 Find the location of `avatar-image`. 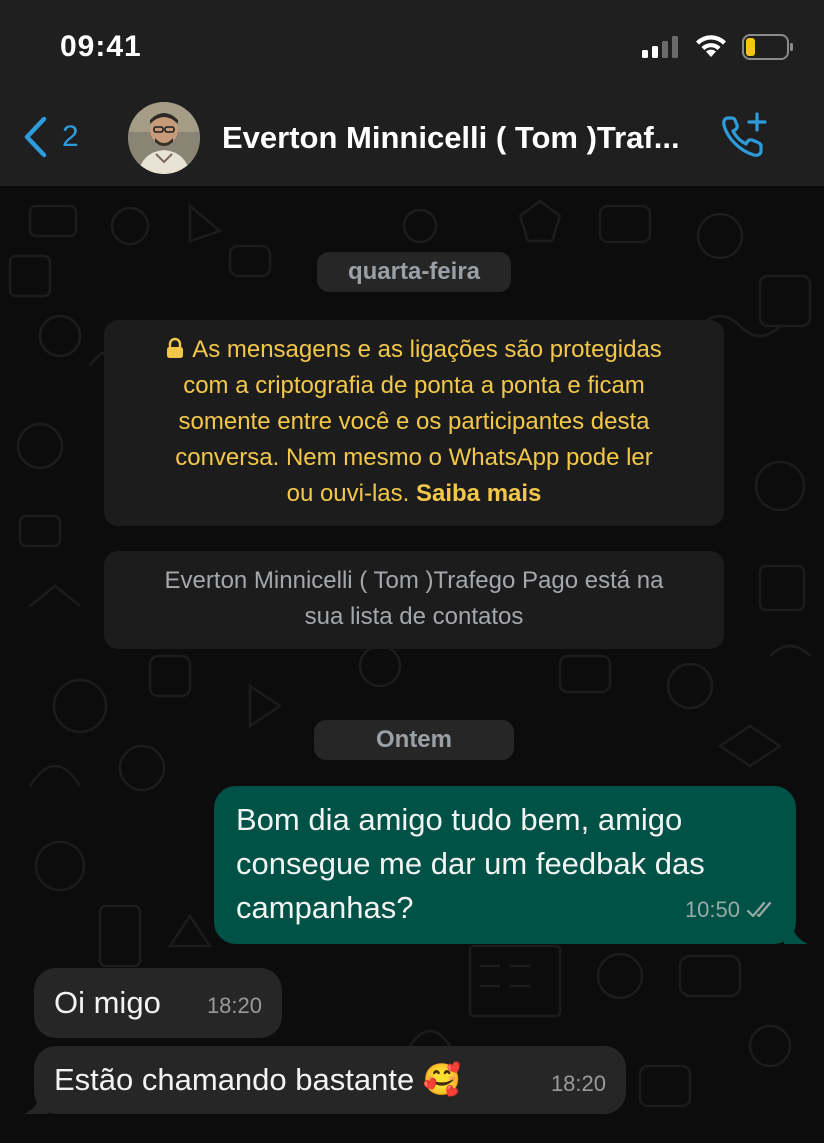

avatar-image is located at coordinates (164, 138).